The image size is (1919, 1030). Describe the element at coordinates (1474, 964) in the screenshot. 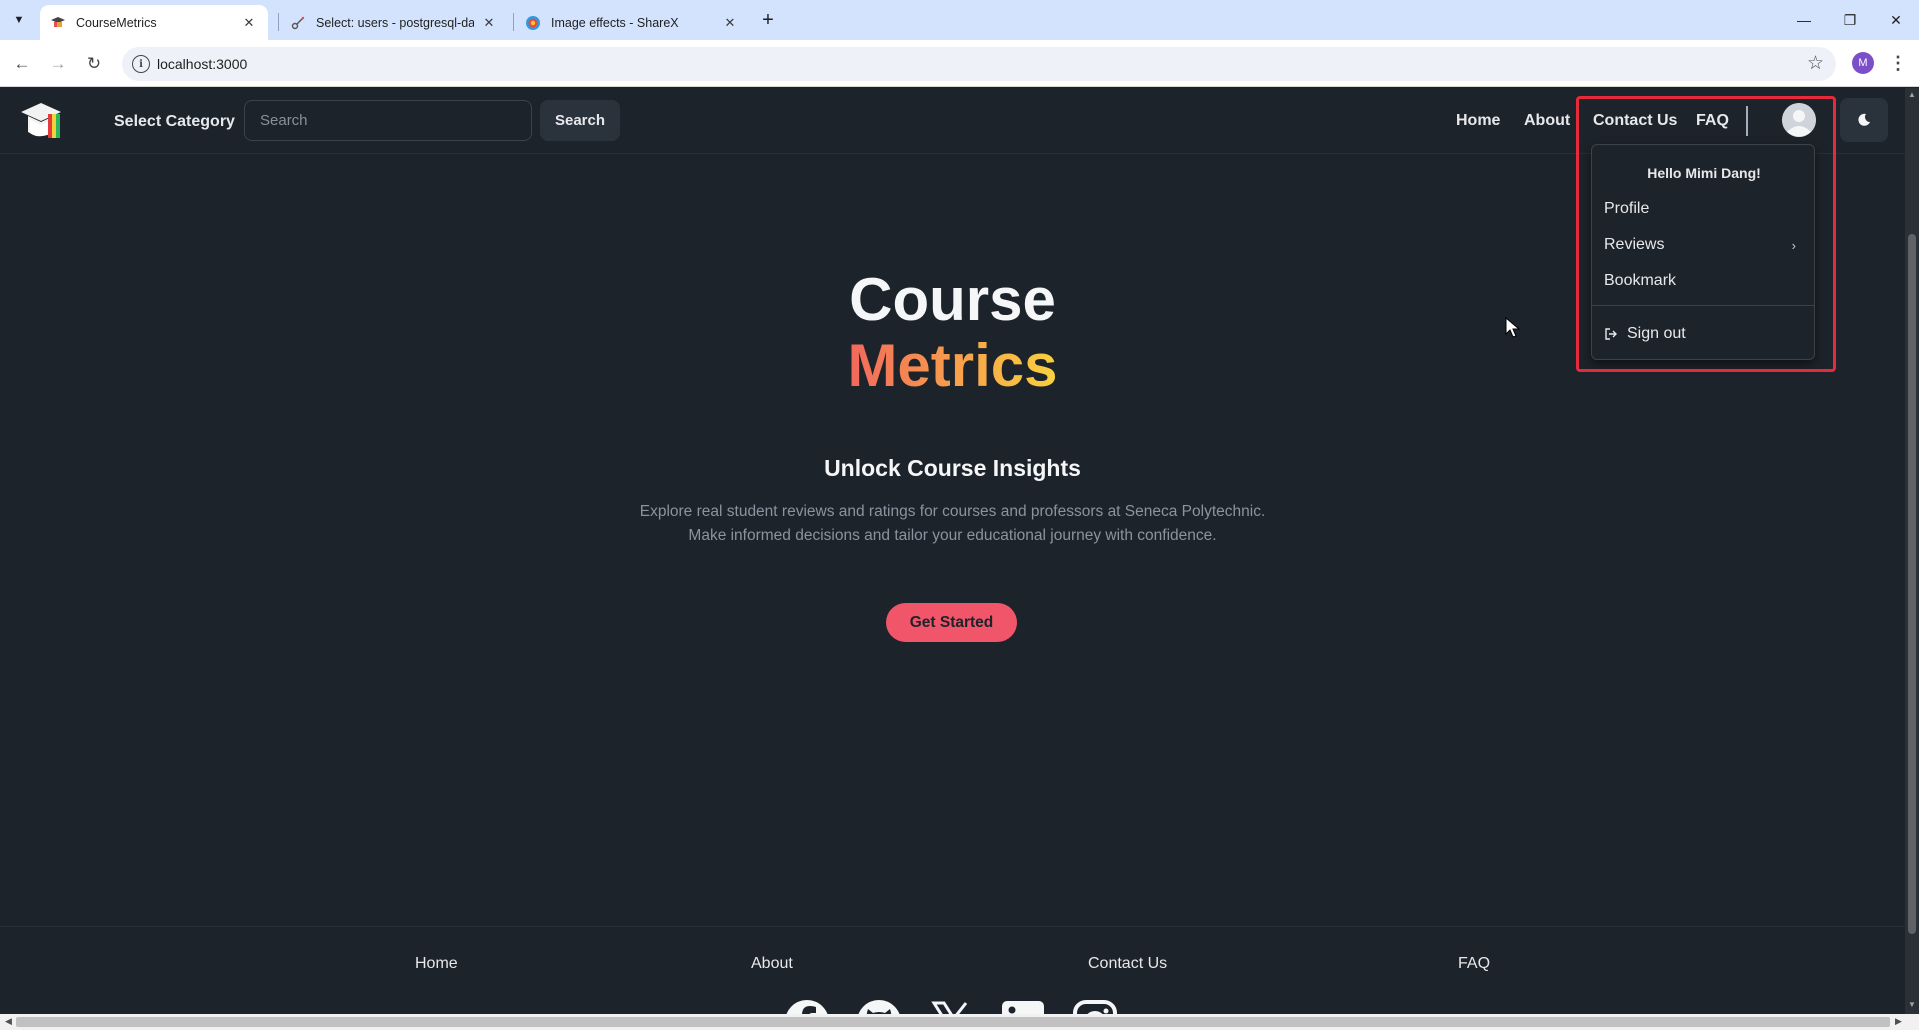

I see `footer-faq-link: FAQ` at that location.